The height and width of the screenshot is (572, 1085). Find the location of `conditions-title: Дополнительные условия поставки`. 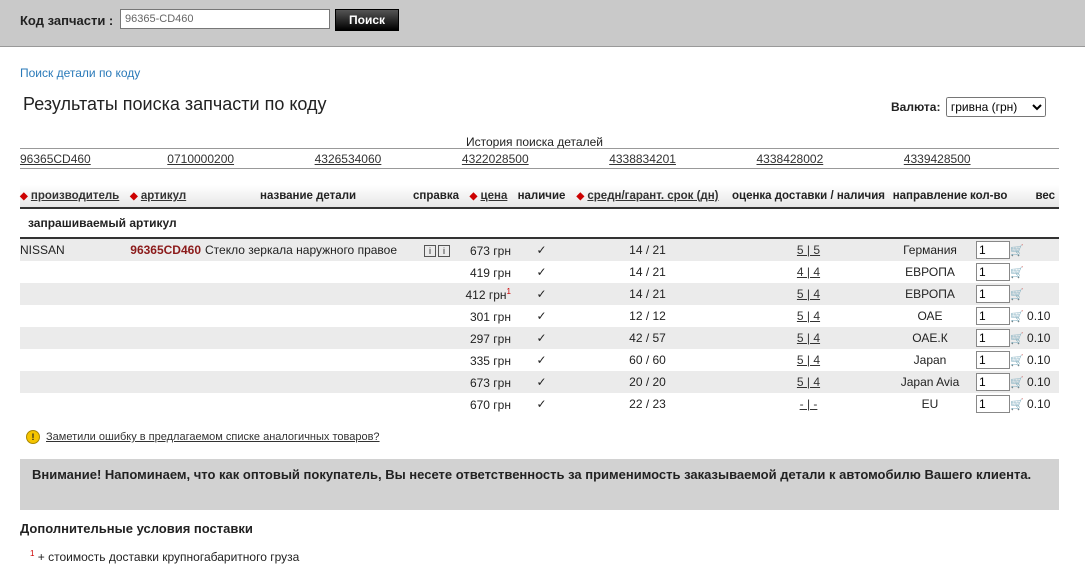

conditions-title: Дополнительные условия поставки is located at coordinates (136, 528).